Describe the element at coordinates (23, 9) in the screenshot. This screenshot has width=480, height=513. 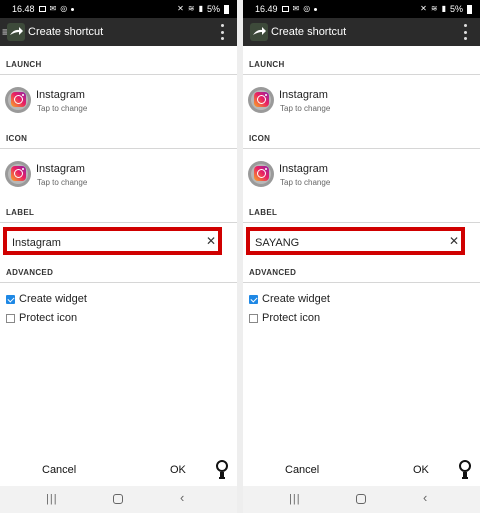
I see `status-time: 16.48` at that location.